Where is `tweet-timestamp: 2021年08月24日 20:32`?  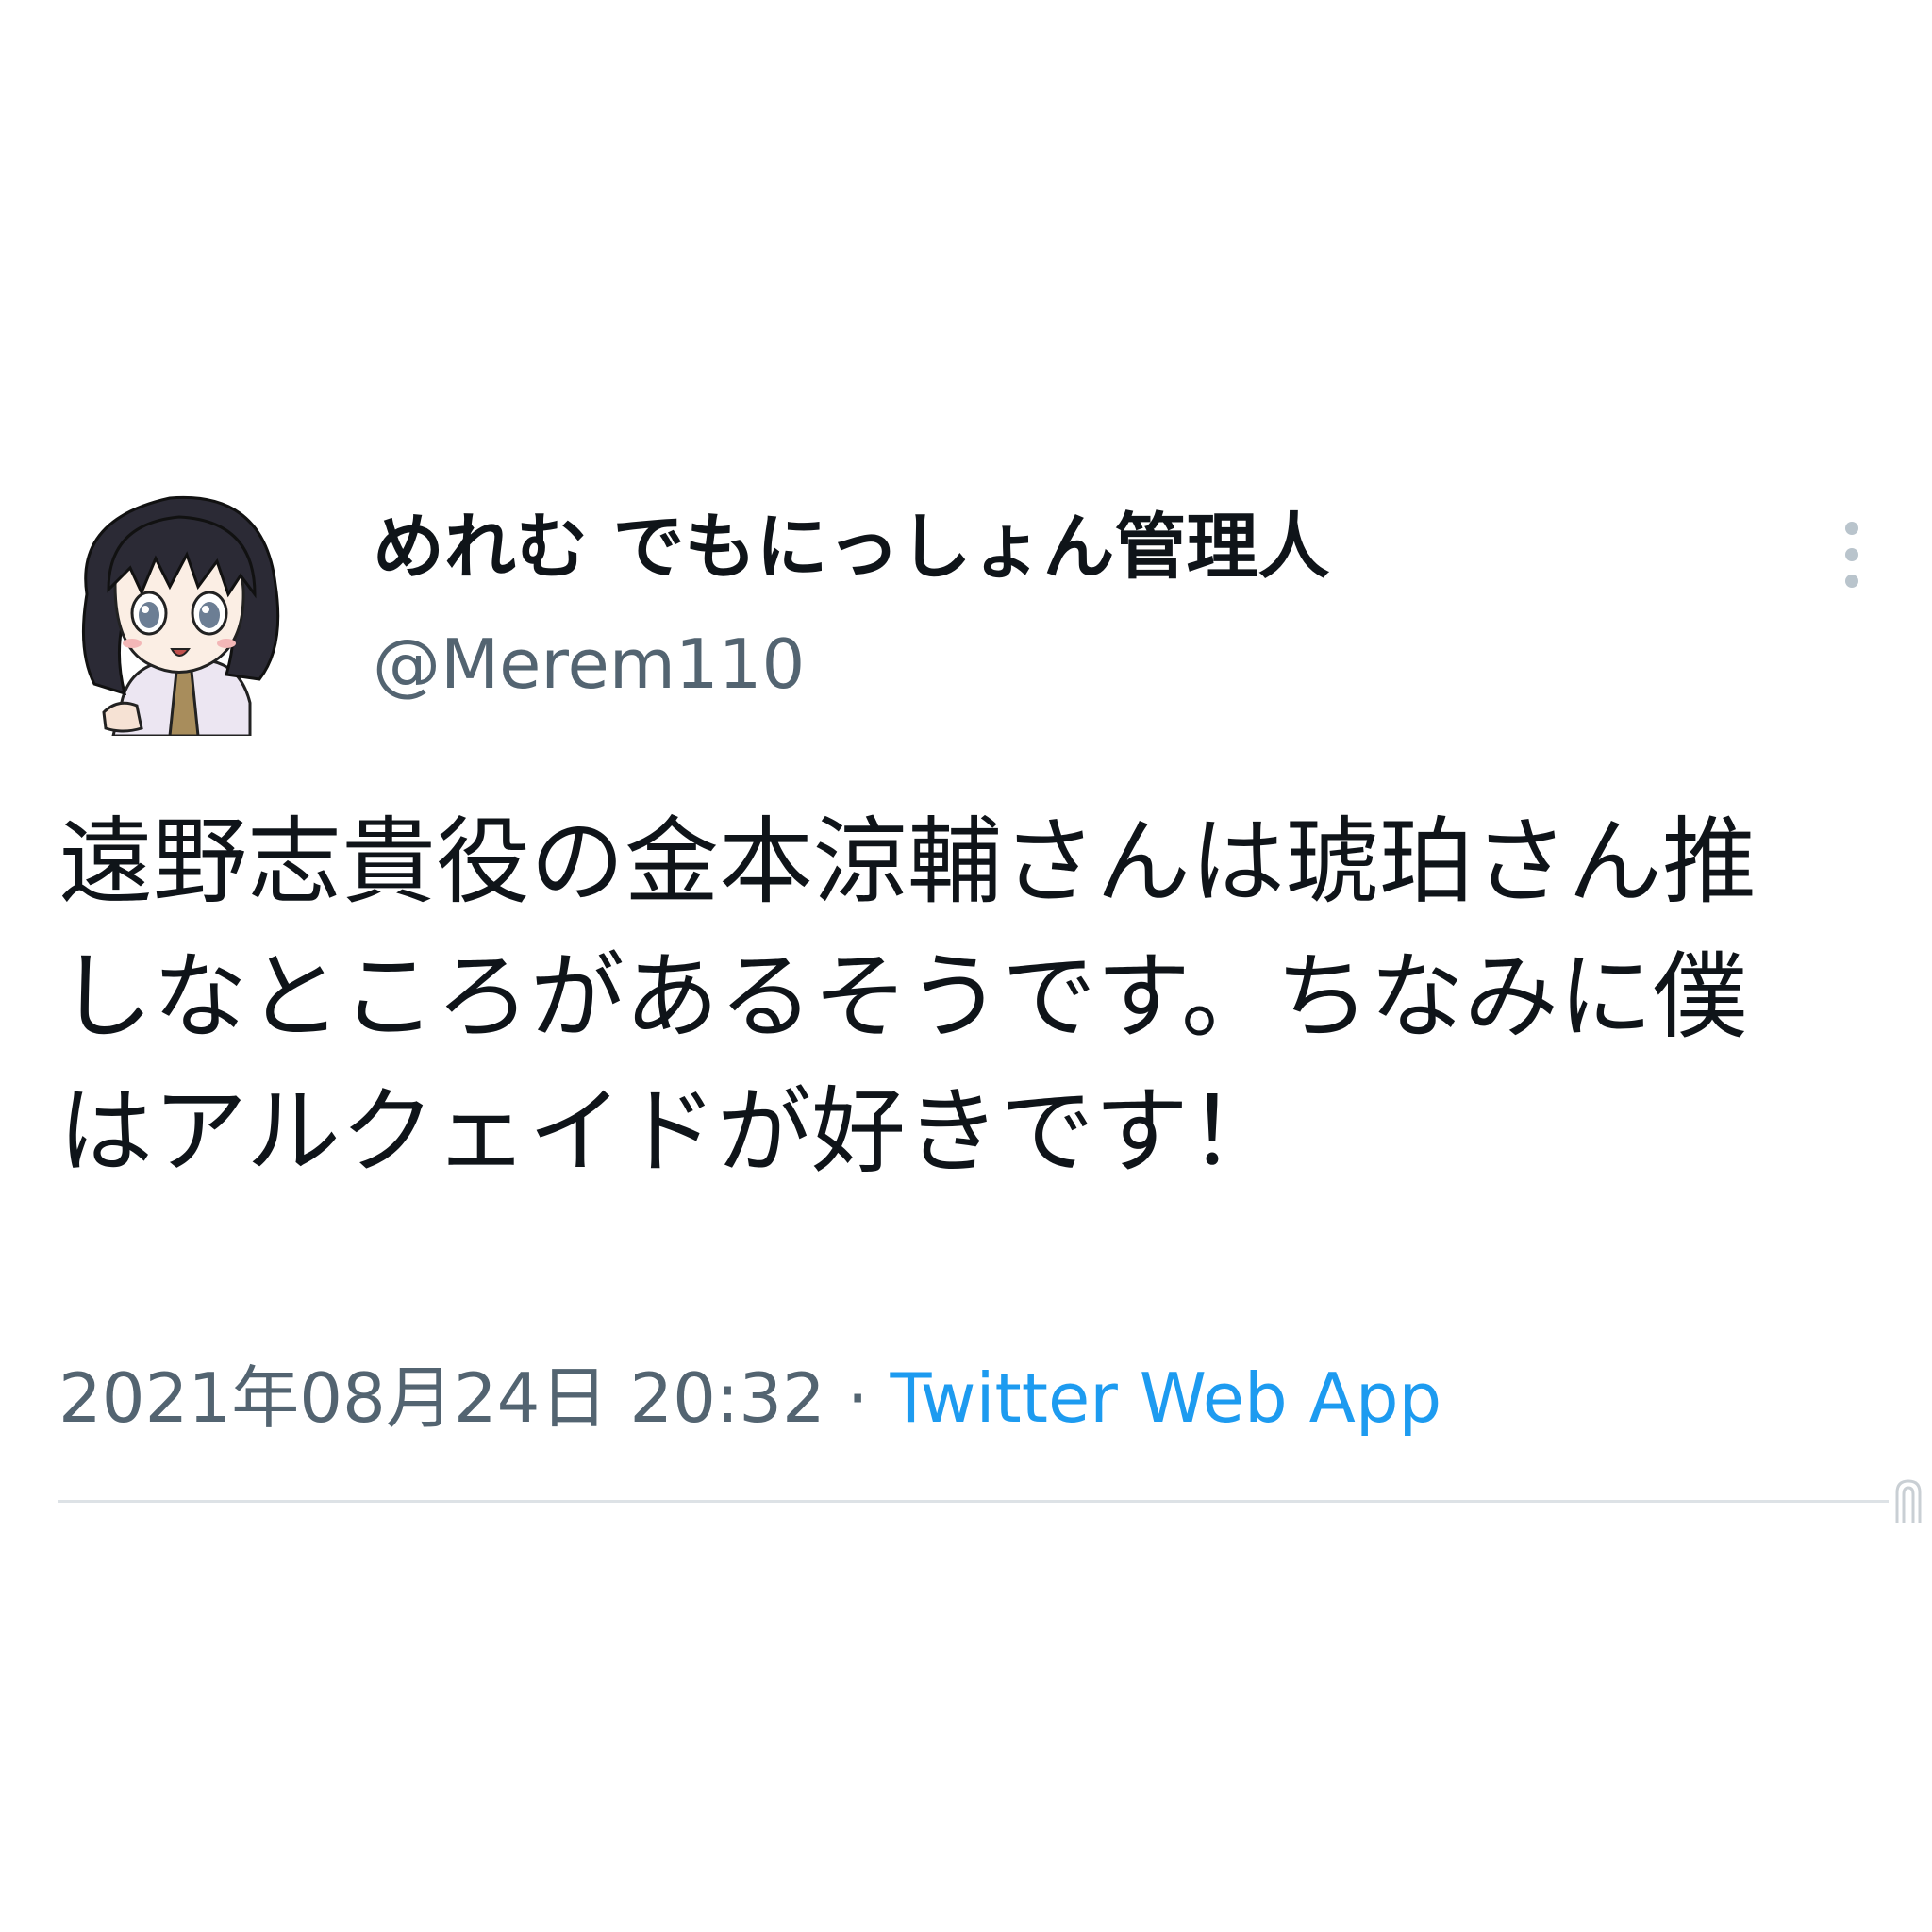 tweet-timestamp: 2021年08月24日 20:32 is located at coordinates (442, 1398).